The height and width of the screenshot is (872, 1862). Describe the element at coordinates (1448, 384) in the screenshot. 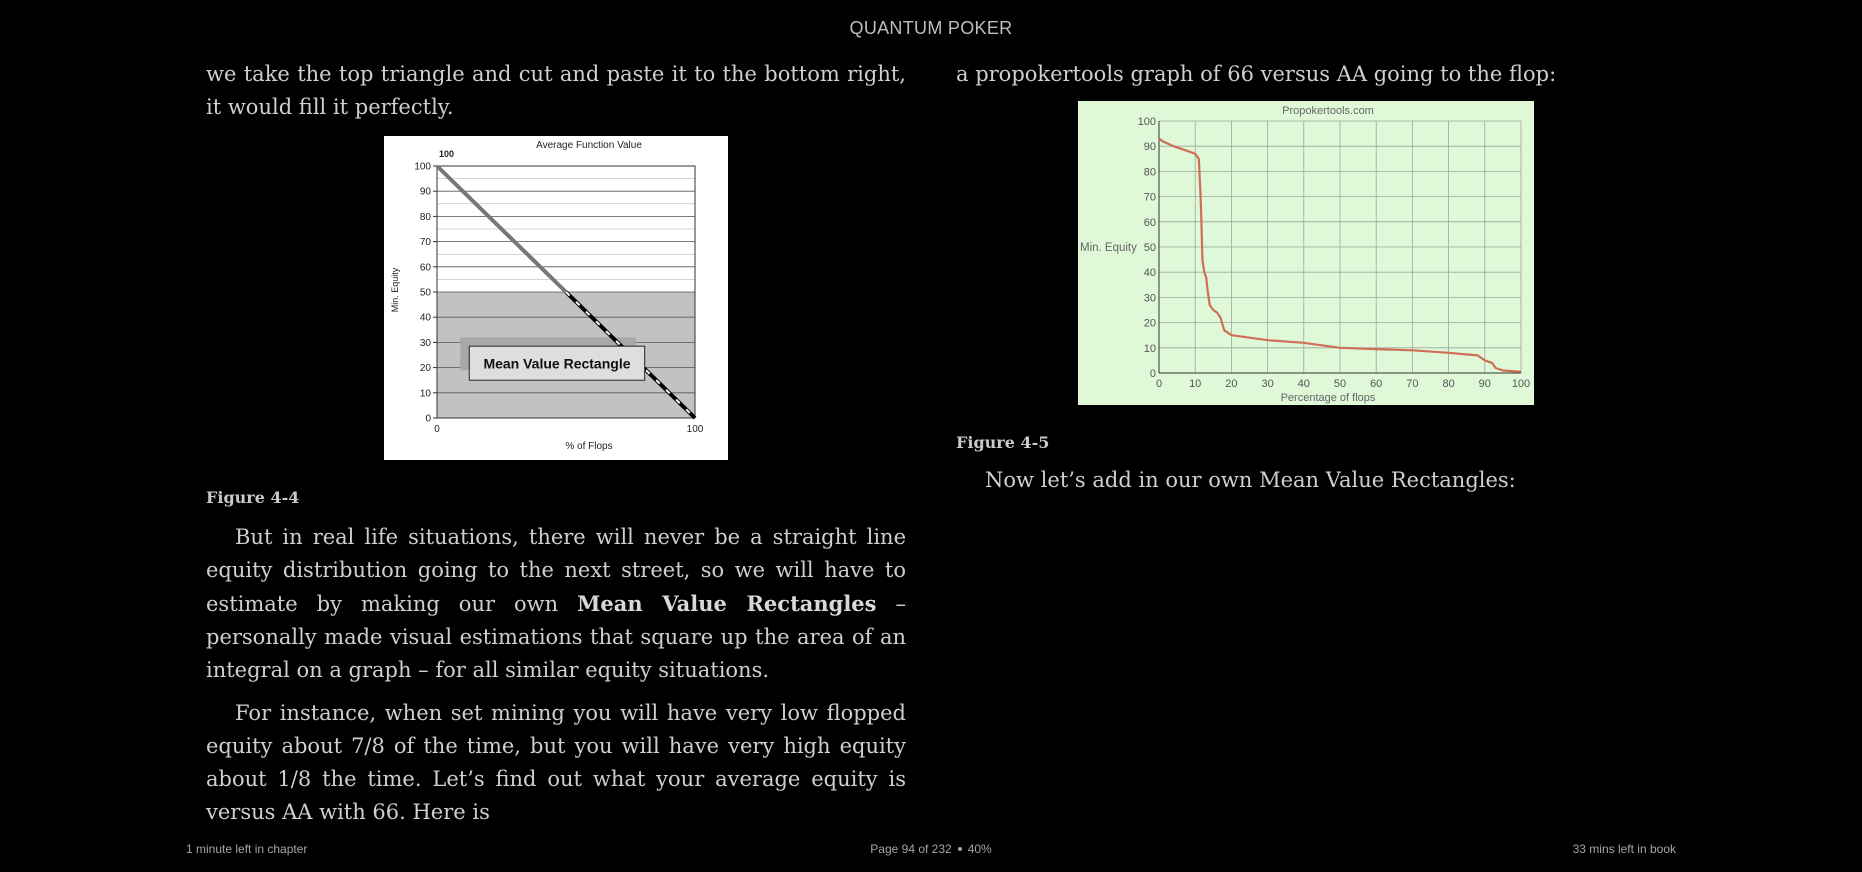

I see `x-tick-label: 80` at that location.